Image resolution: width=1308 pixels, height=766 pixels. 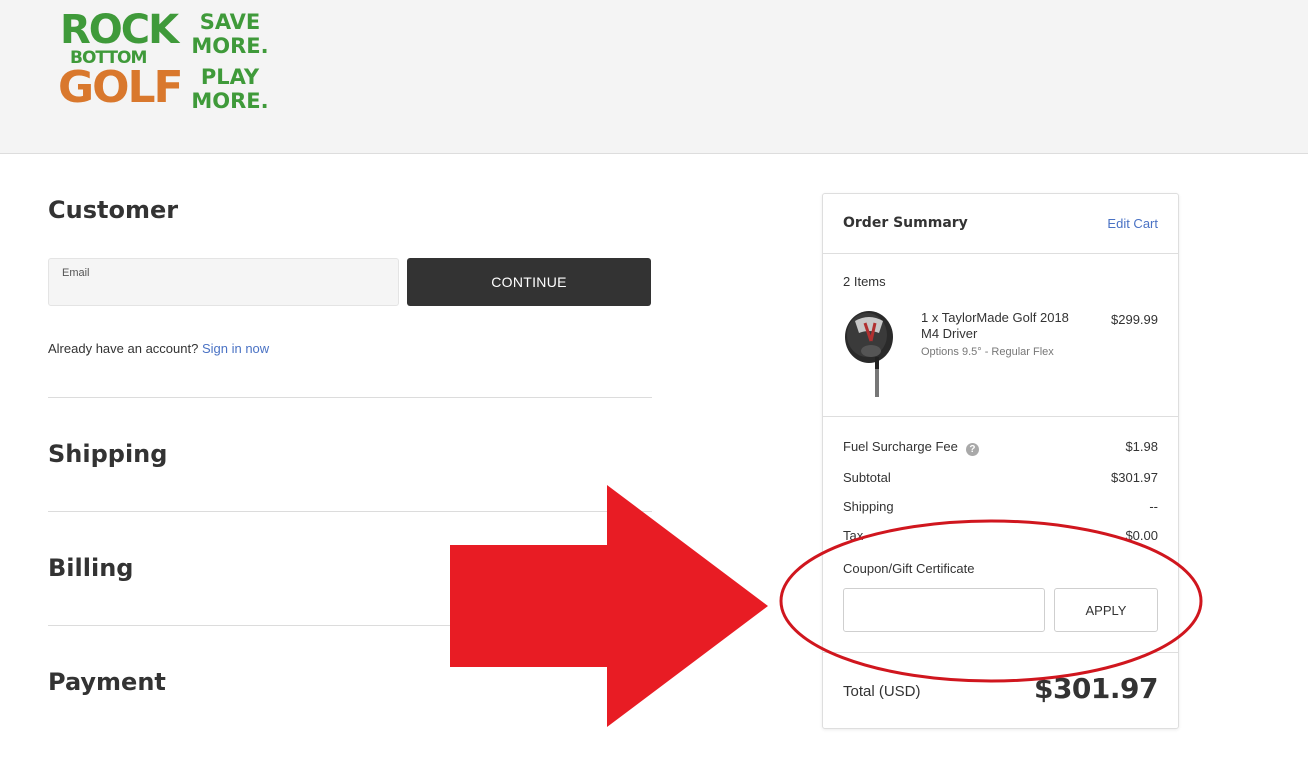 What do you see at coordinates (1141, 446) in the screenshot?
I see `fuel-surcharge-value: $1.98` at bounding box center [1141, 446].